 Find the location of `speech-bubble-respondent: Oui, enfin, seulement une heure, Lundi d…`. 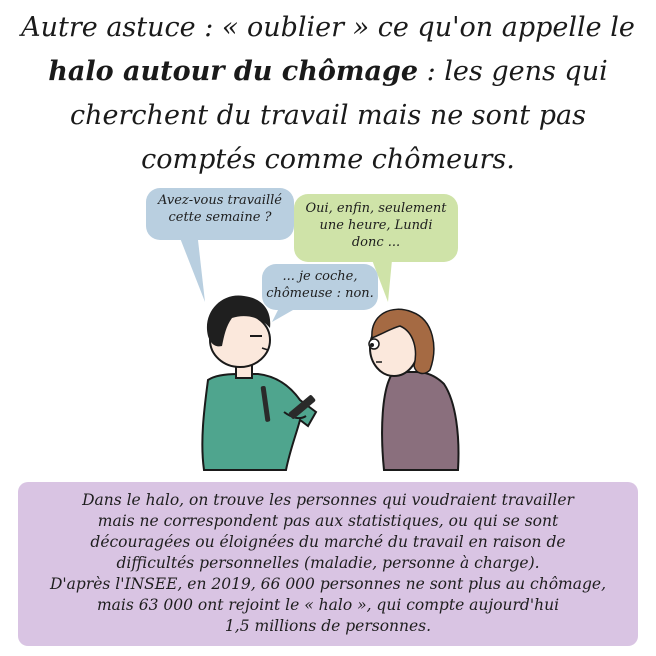

speech-bubble-respondent: Oui, enfin, seulement une heure, Lundi d… is located at coordinates (376, 228).